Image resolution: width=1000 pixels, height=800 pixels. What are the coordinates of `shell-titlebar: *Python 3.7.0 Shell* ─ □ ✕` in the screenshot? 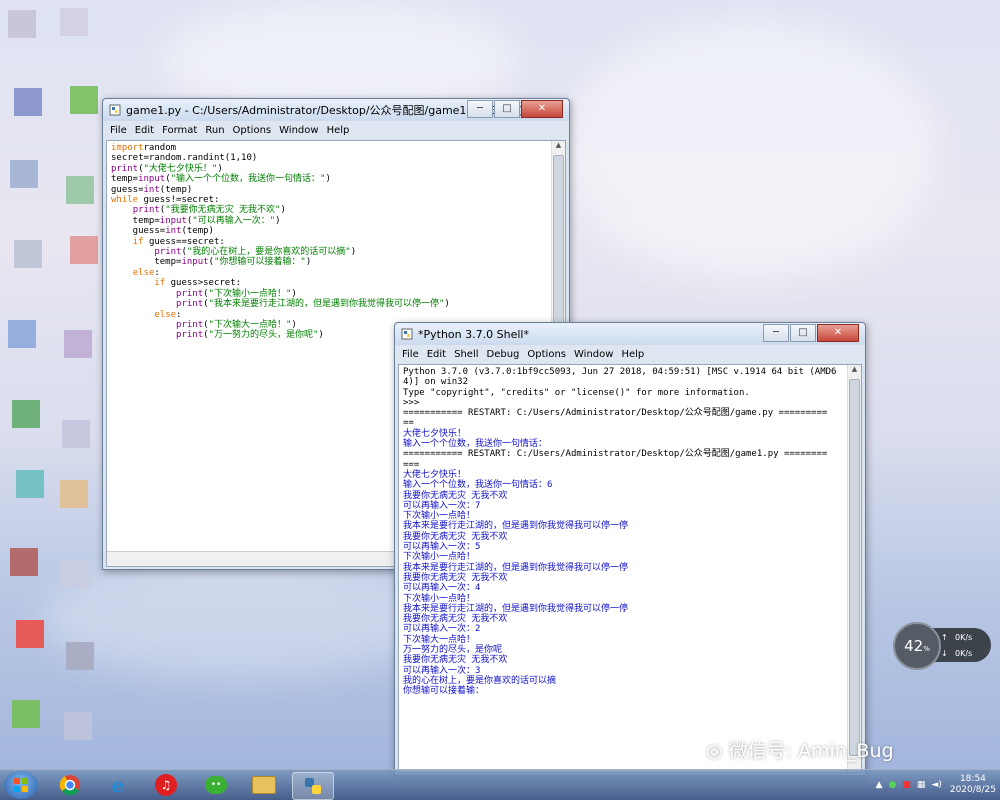 It's located at (630, 334).